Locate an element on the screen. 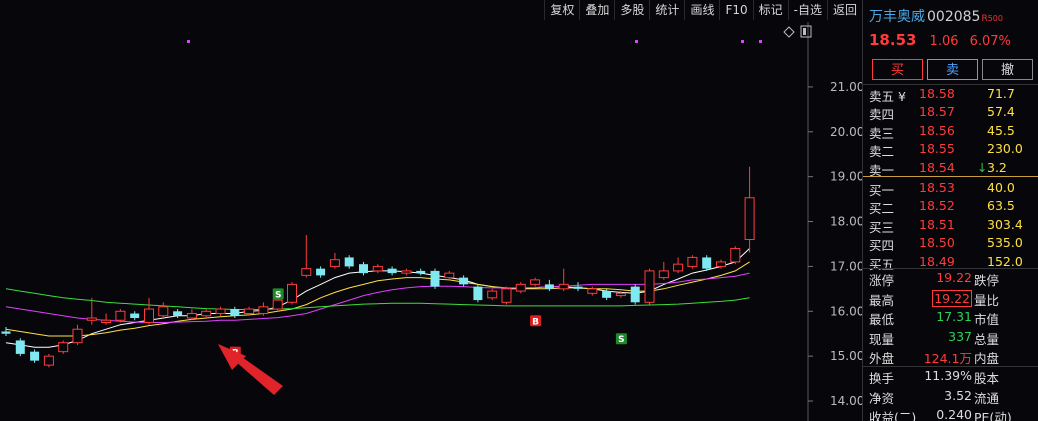 The height and width of the screenshot is (421, 1038). stat-row: 最高 19.22 量比 is located at coordinates (950, 299).